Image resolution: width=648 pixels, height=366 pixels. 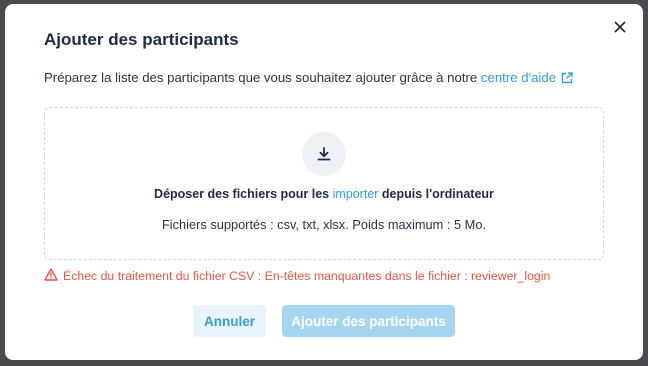 I want to click on dialog-title: Ajouter des participants, so click(x=141, y=39).